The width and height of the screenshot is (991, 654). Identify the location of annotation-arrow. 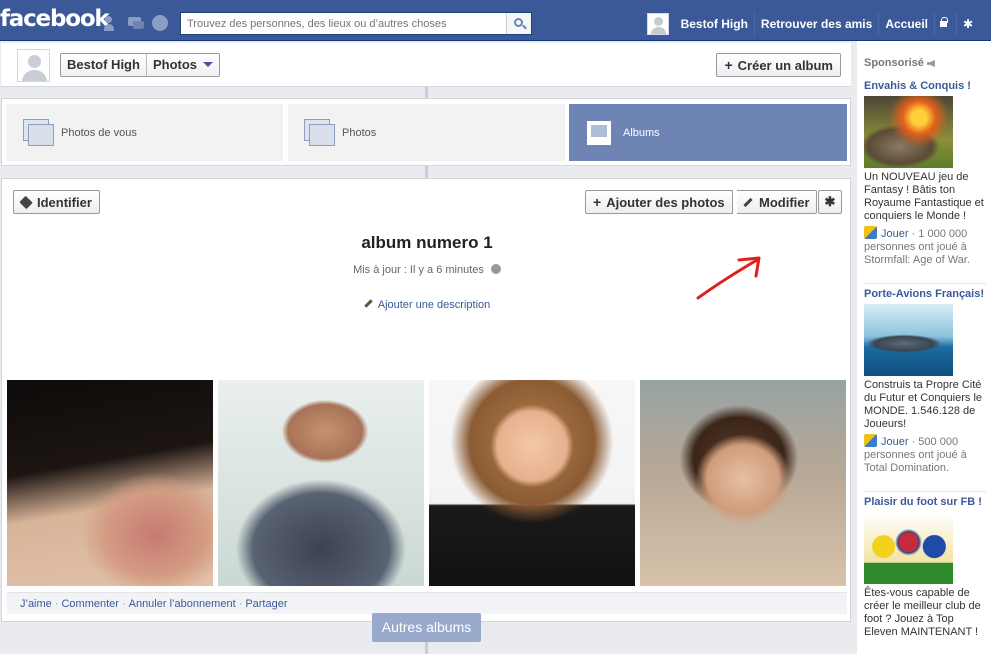
(728, 278).